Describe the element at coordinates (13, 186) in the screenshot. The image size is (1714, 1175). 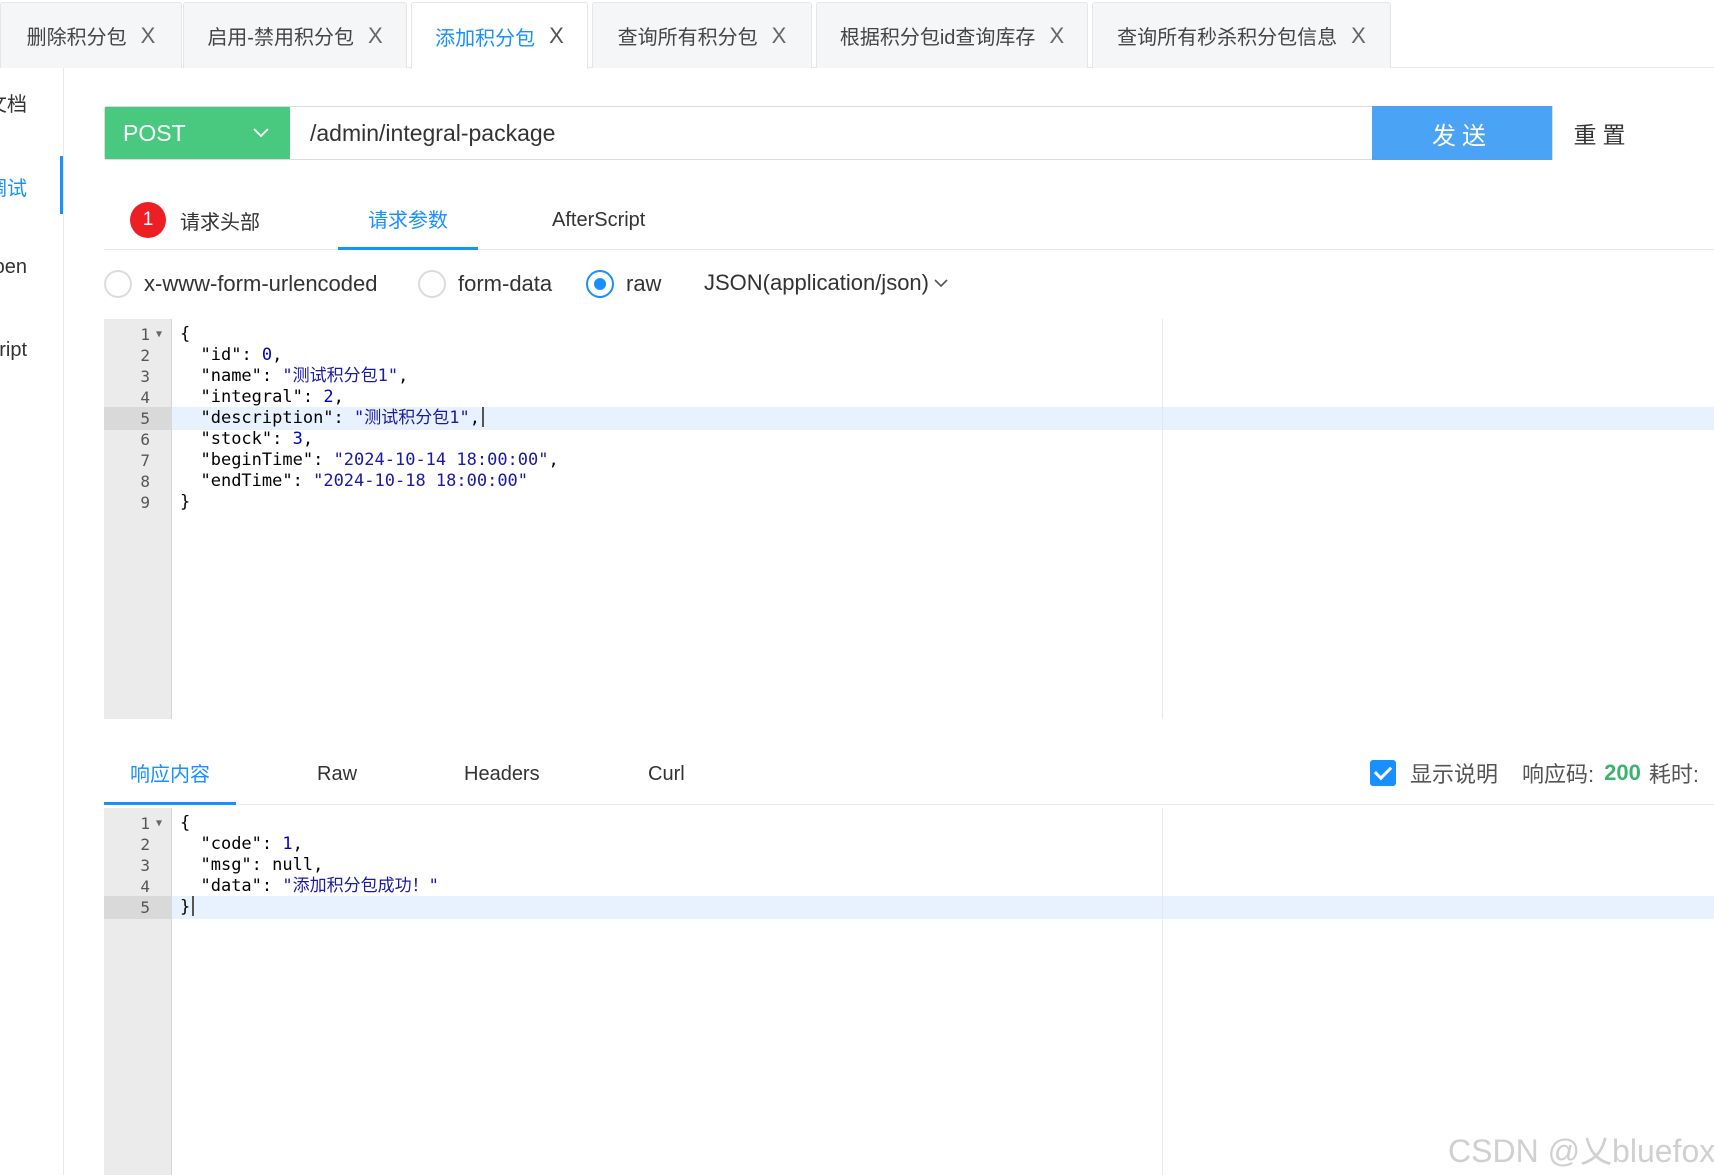
I see `sidebar-item-debug: 调试` at that location.